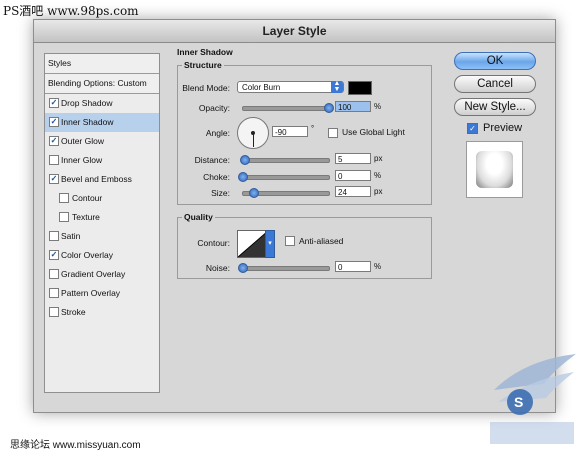 The height and width of the screenshot is (458, 580). I want to click on style-item-label: Drop Shadow, so click(87, 103).